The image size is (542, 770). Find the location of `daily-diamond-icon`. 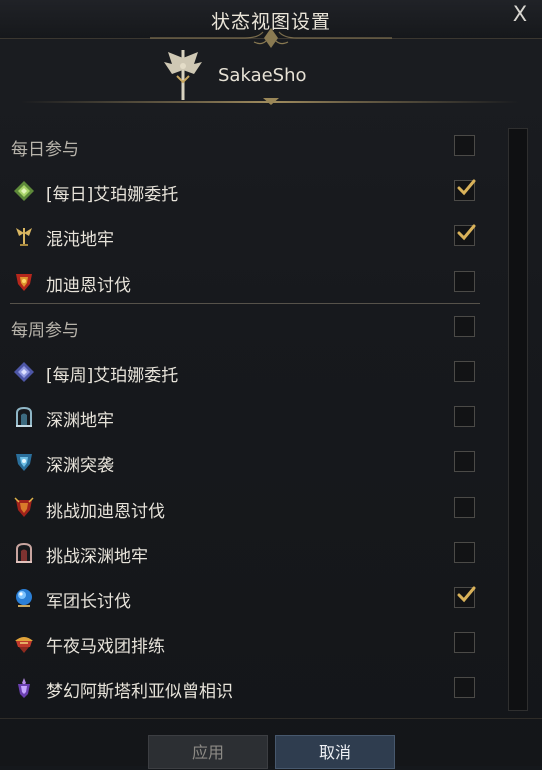

daily-diamond-icon is located at coordinates (24, 191).